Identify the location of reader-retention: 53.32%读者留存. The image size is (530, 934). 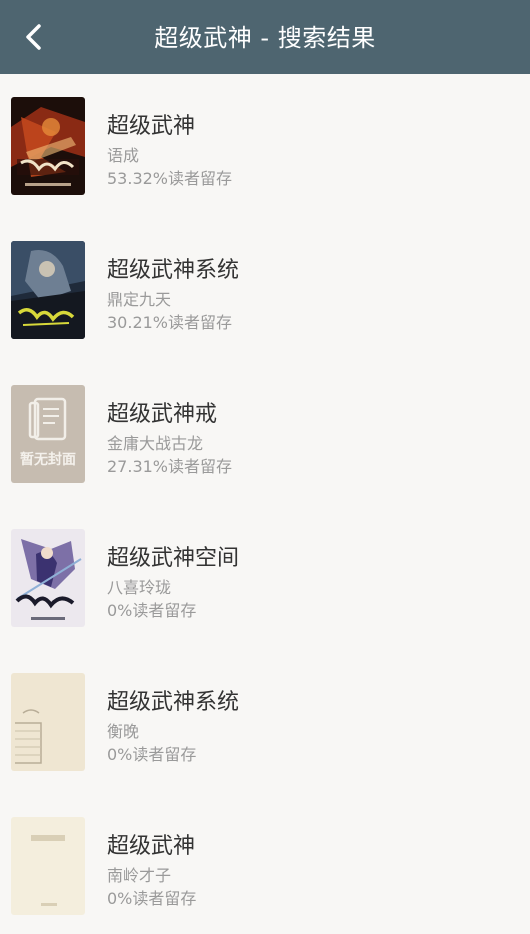
(170, 178).